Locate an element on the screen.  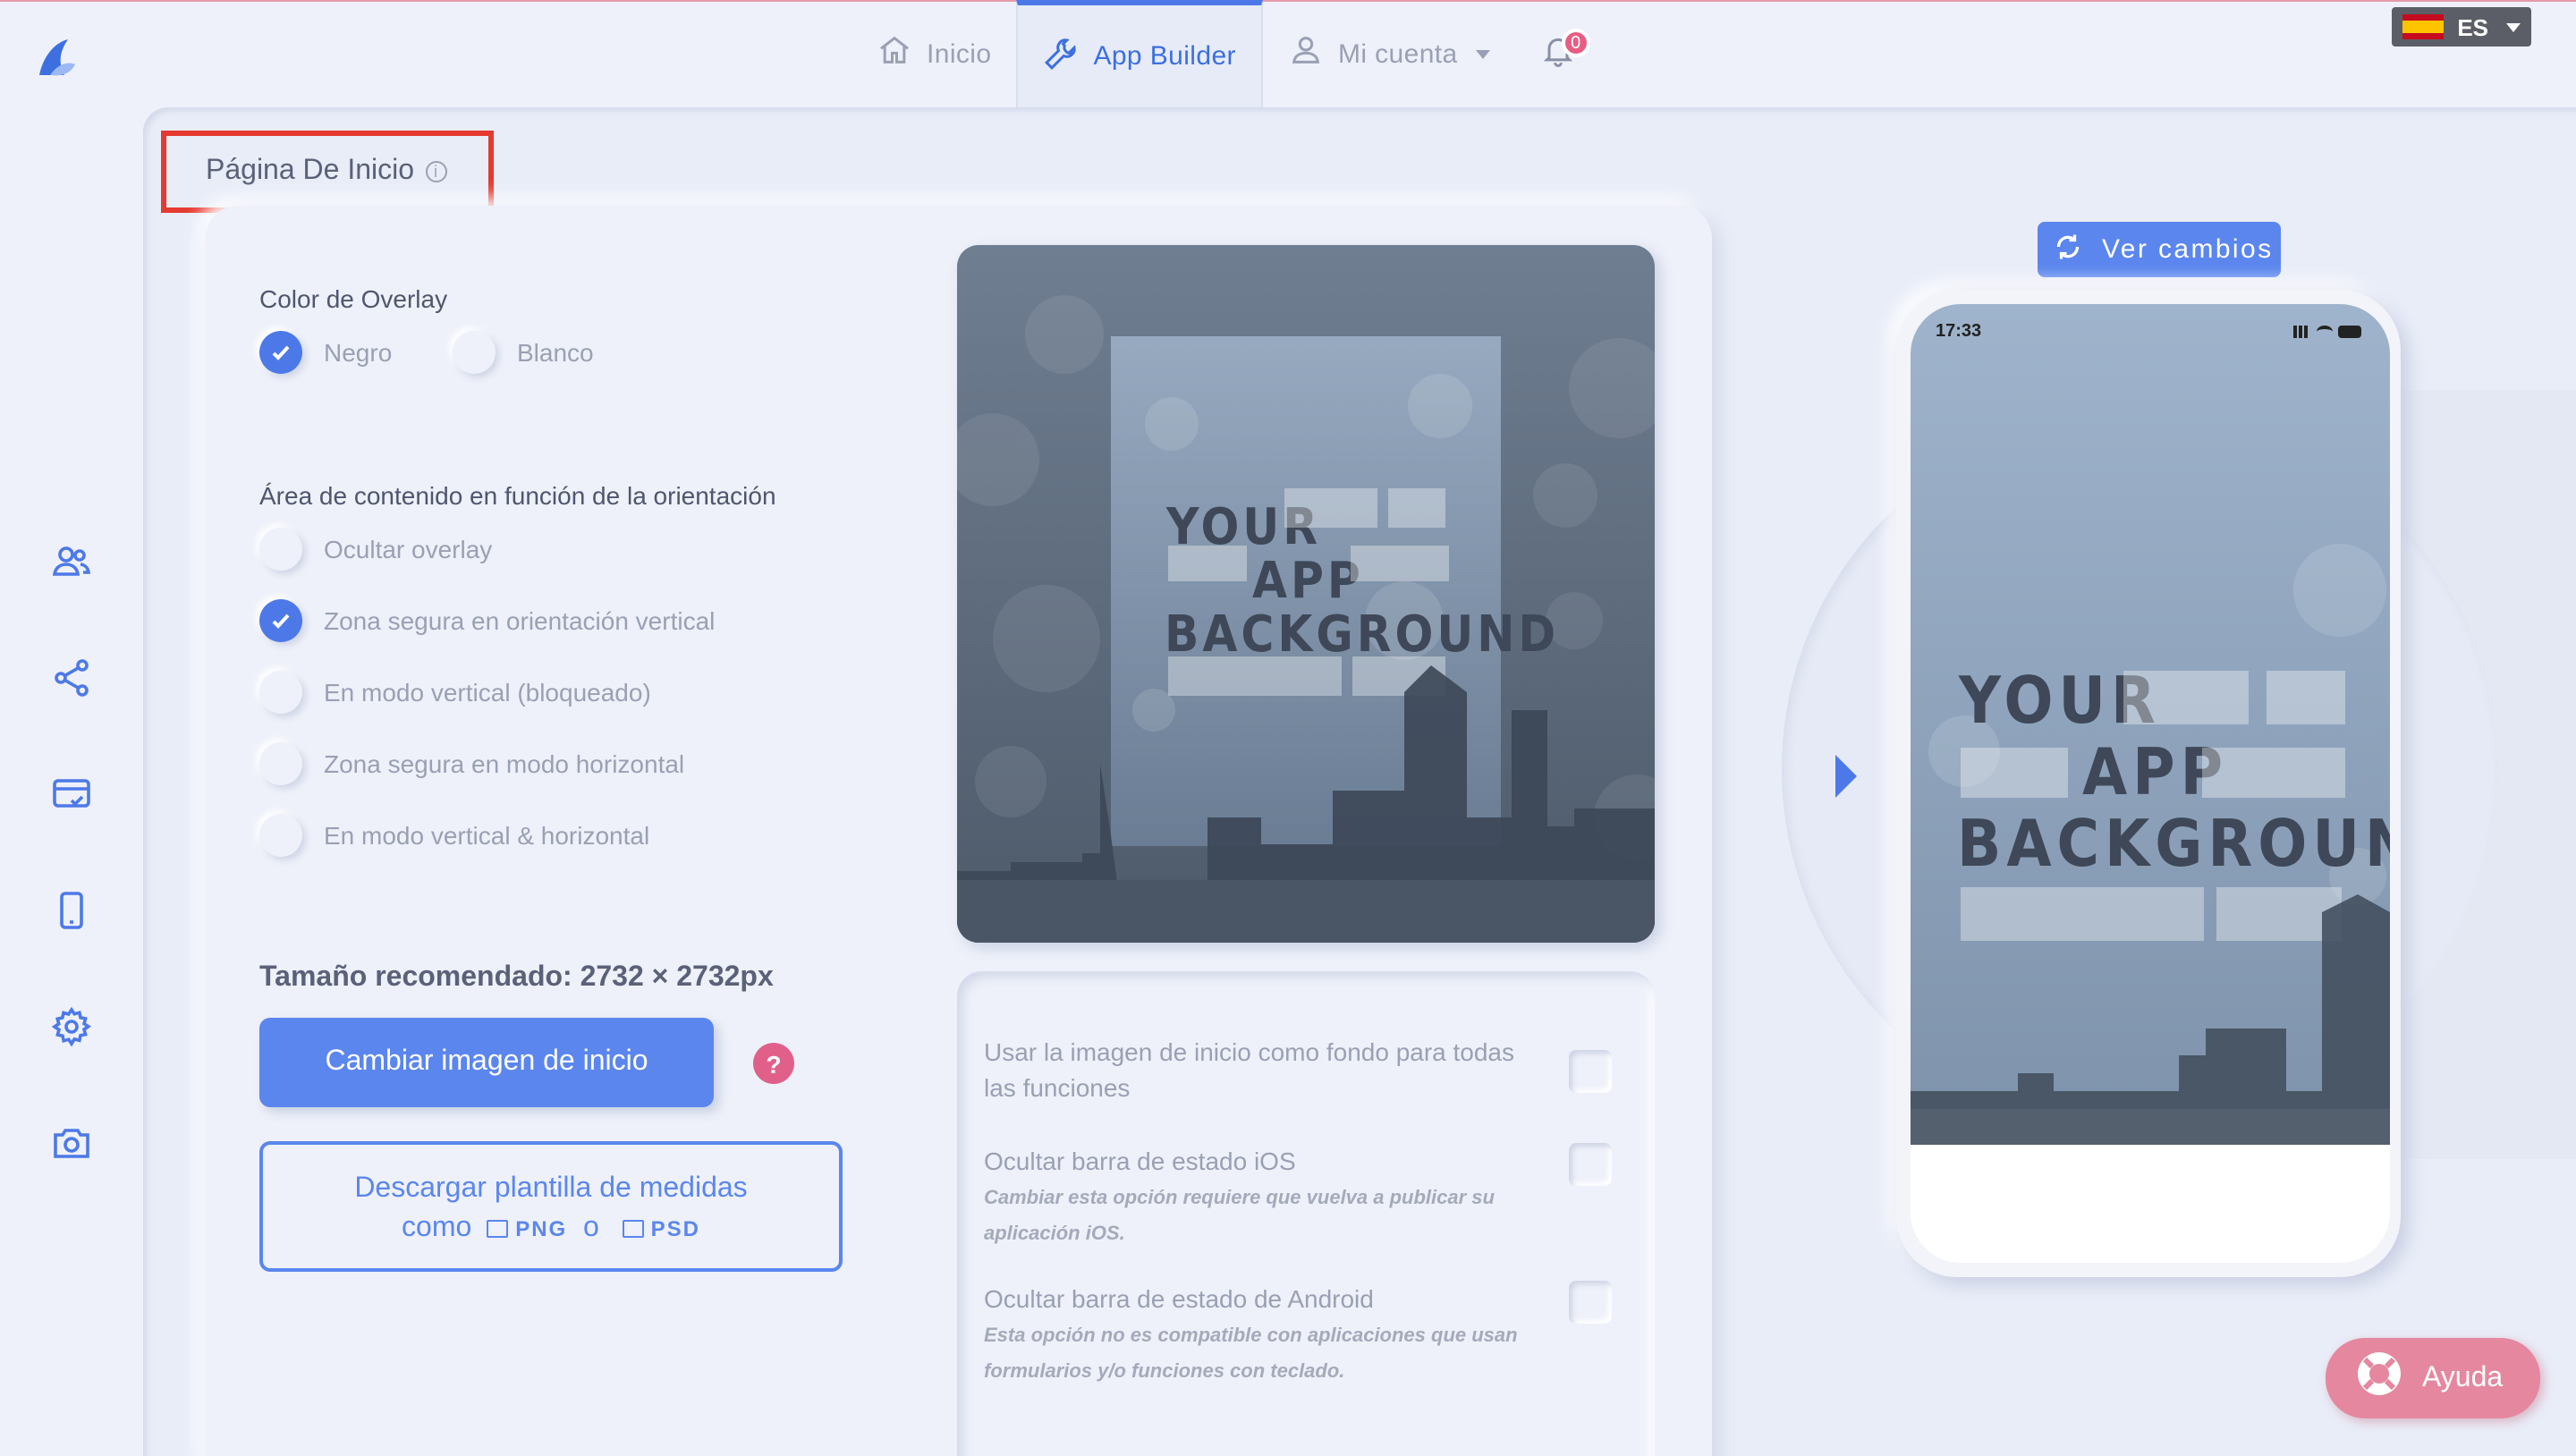
page-title-text: Página De Inicio is located at coordinates (310, 171).